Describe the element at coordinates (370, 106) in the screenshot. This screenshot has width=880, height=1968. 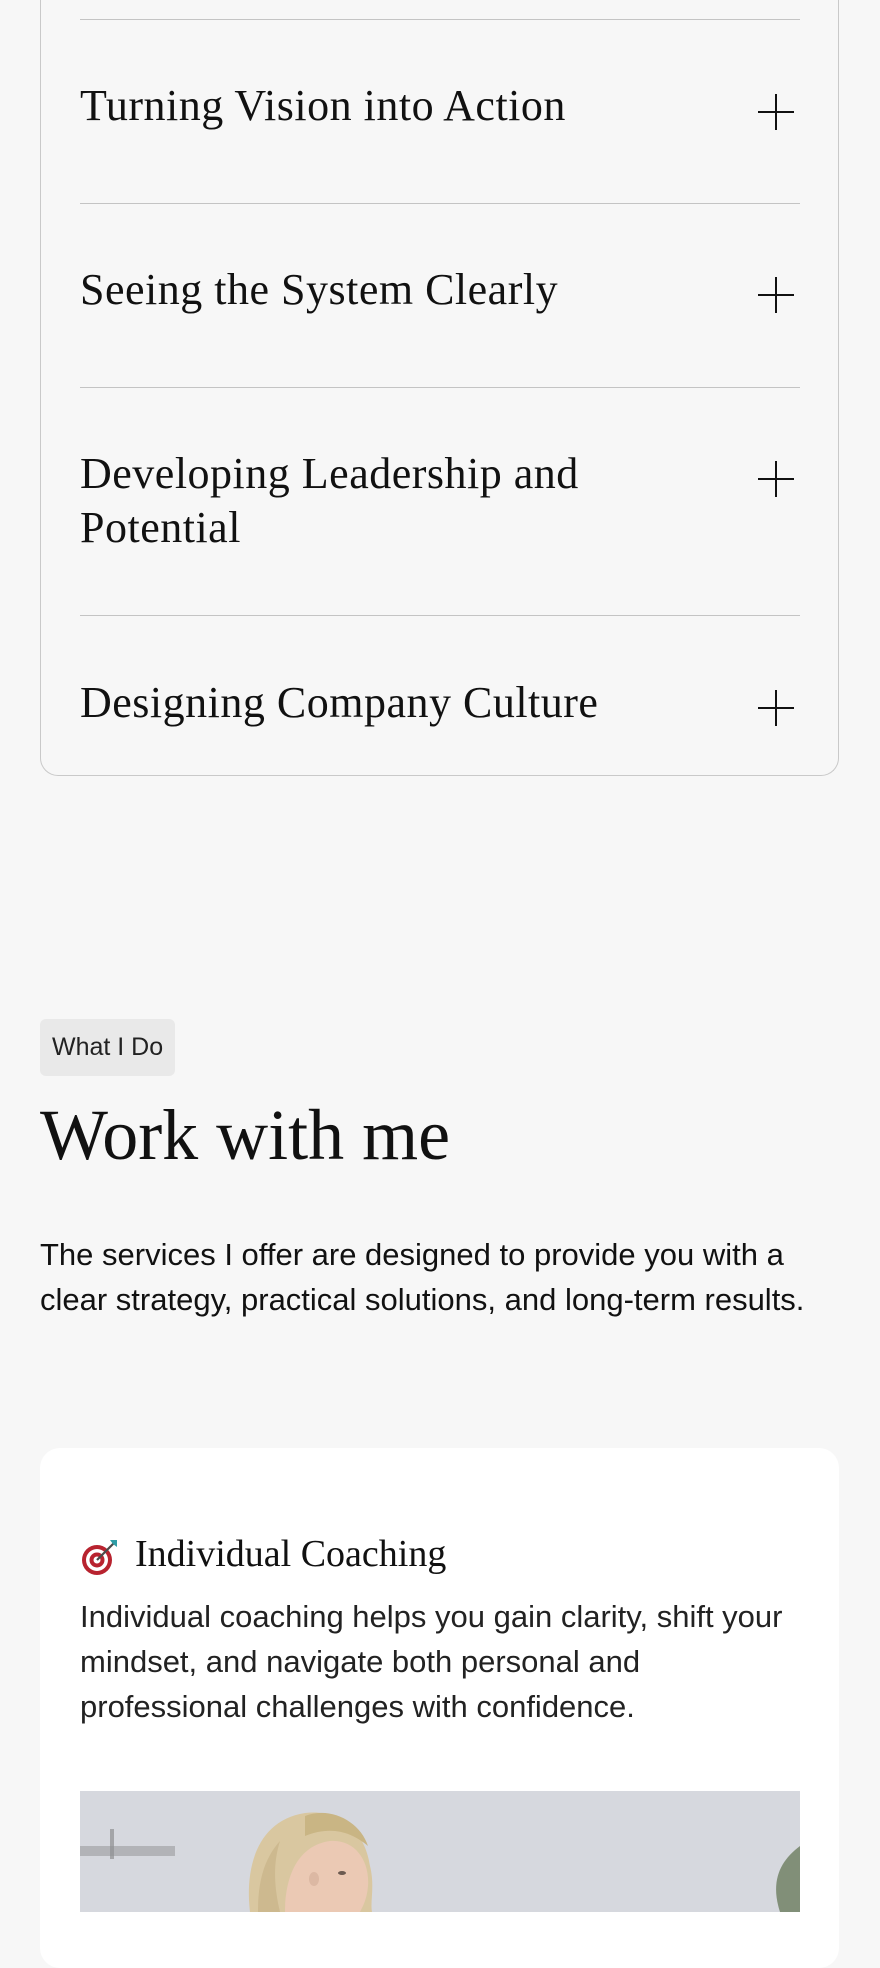
I see `accordion-item-title: Turning Vision into Action` at that location.